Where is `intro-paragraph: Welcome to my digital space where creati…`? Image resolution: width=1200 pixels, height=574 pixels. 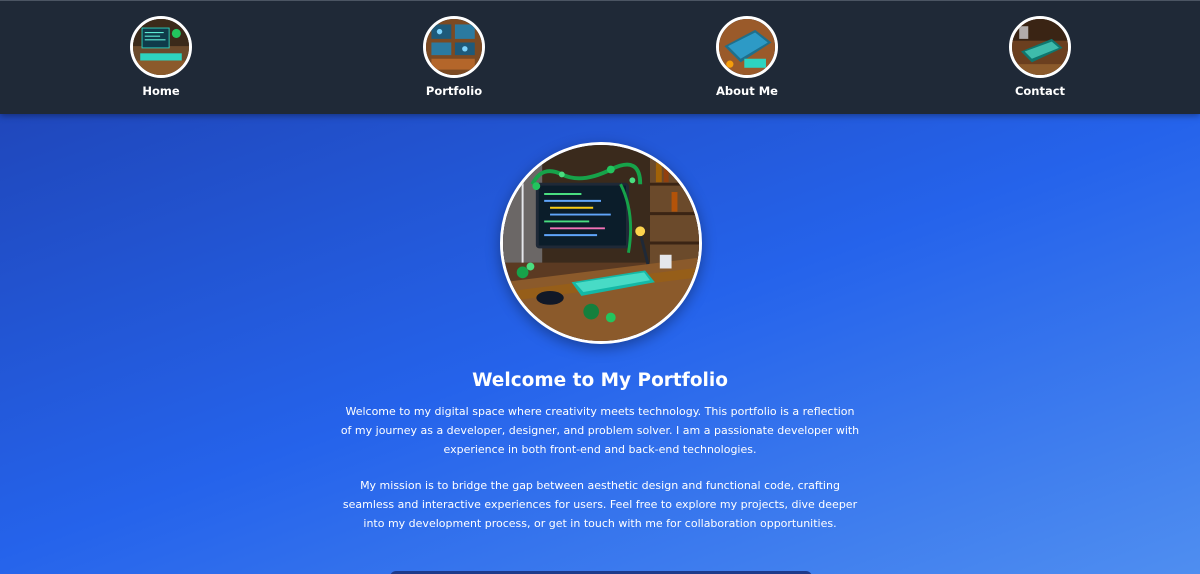 intro-paragraph: Welcome to my digital space where creati… is located at coordinates (600, 430).